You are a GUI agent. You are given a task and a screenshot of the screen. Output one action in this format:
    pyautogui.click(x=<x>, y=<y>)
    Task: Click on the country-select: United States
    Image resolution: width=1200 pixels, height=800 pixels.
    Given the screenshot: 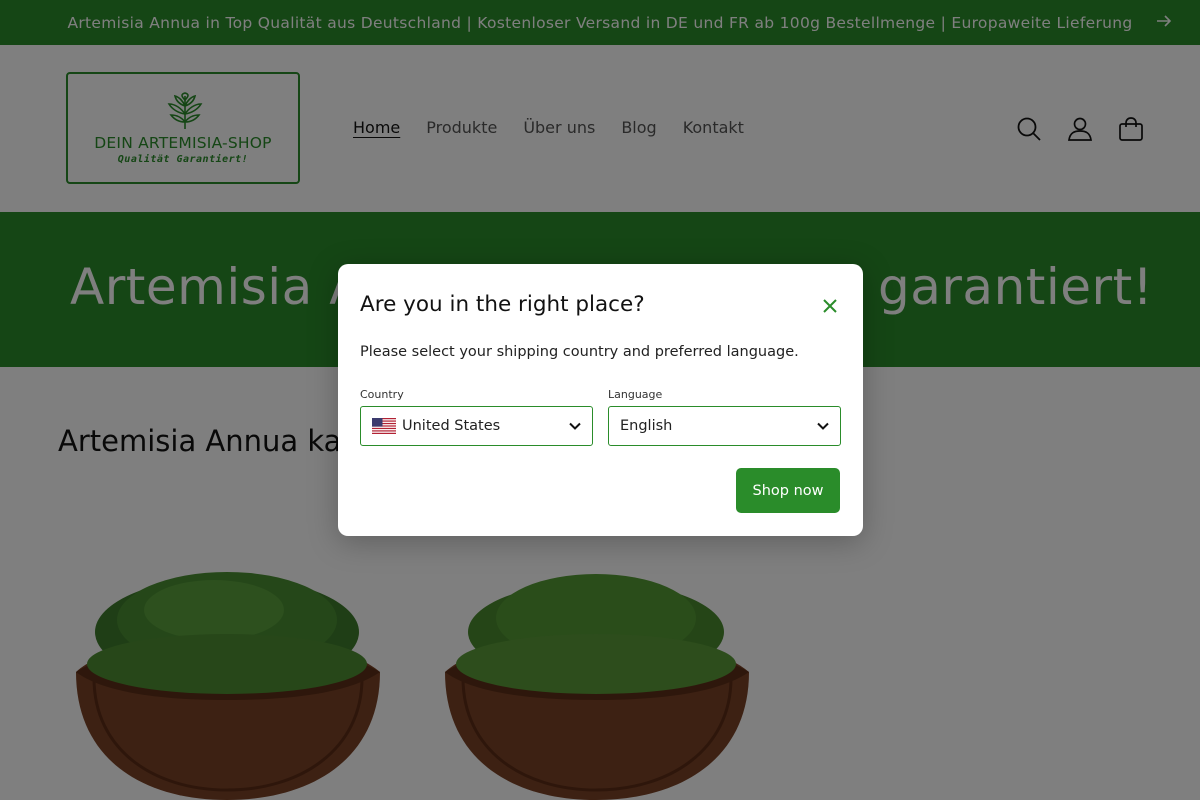 What is the action you would take?
    pyautogui.click(x=476, y=426)
    